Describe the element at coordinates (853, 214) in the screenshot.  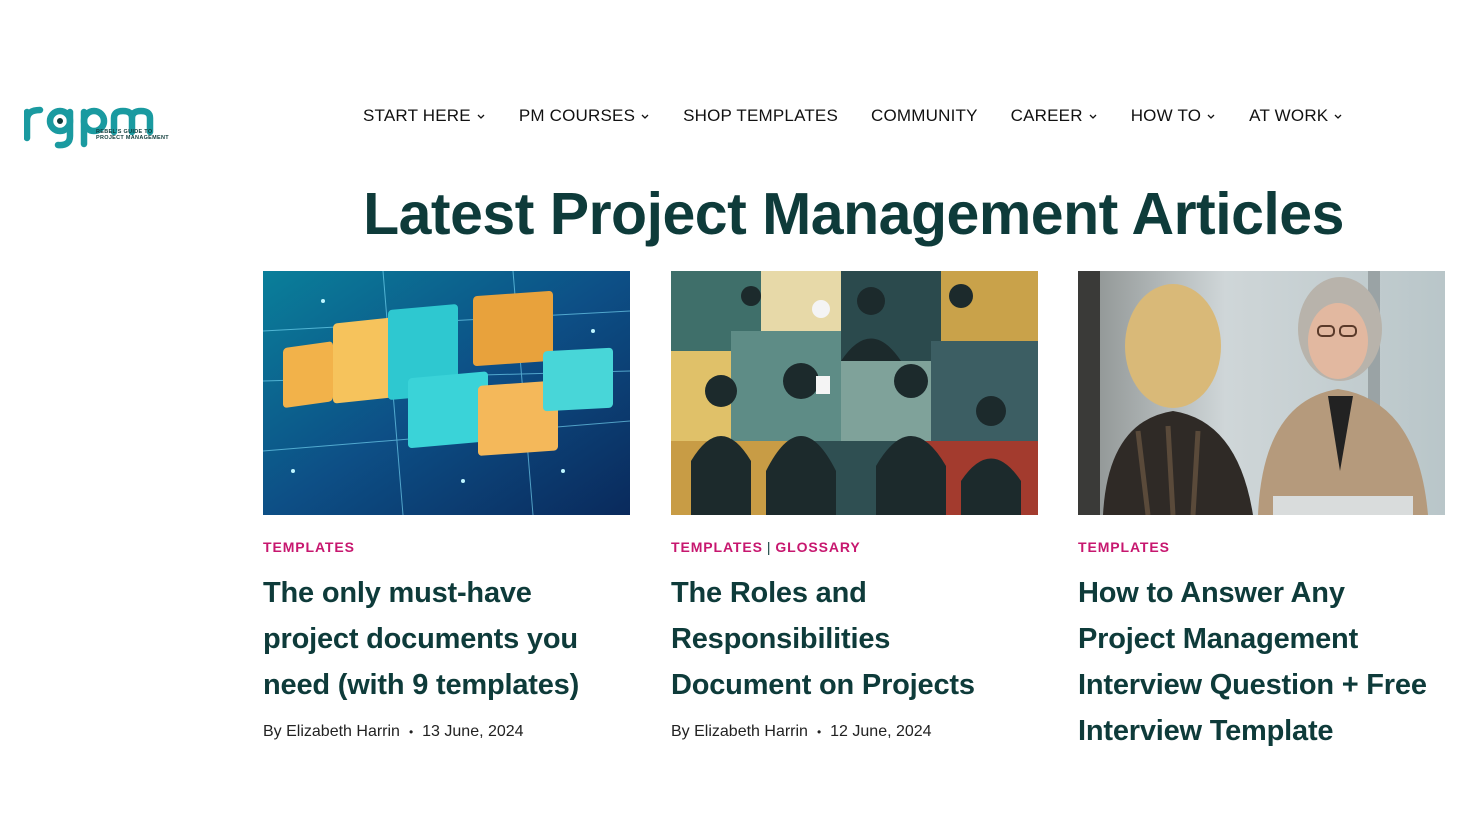
I see `page-title: Latest Project Management Articles` at that location.